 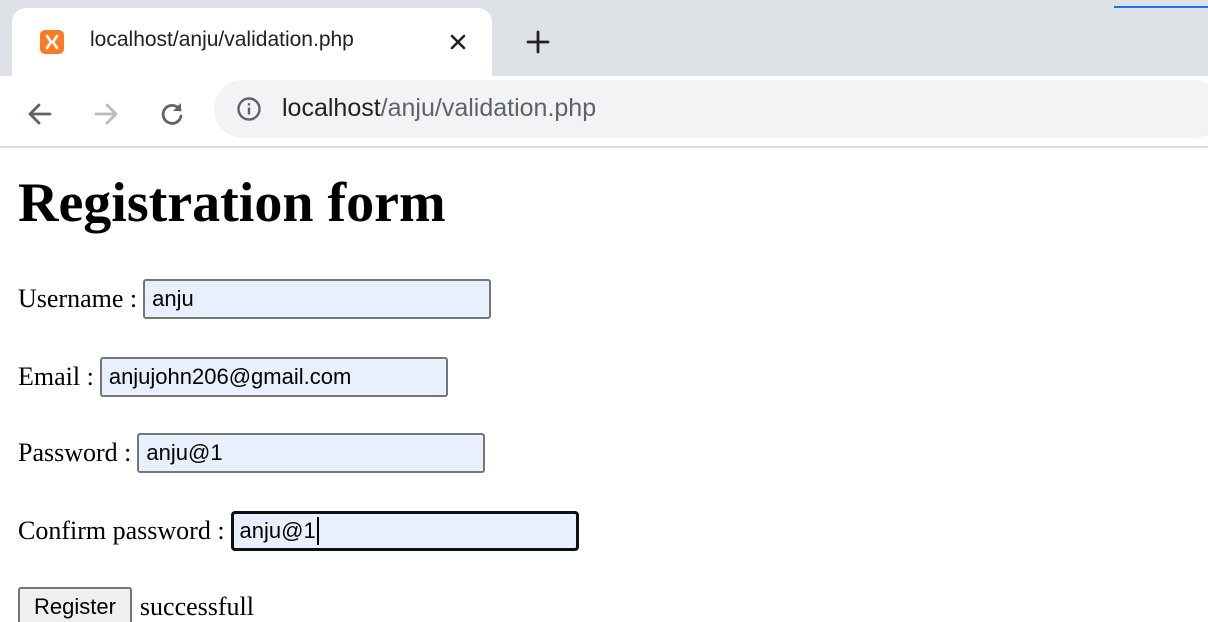 I want to click on password-value: anju@1, so click(x=184, y=452).